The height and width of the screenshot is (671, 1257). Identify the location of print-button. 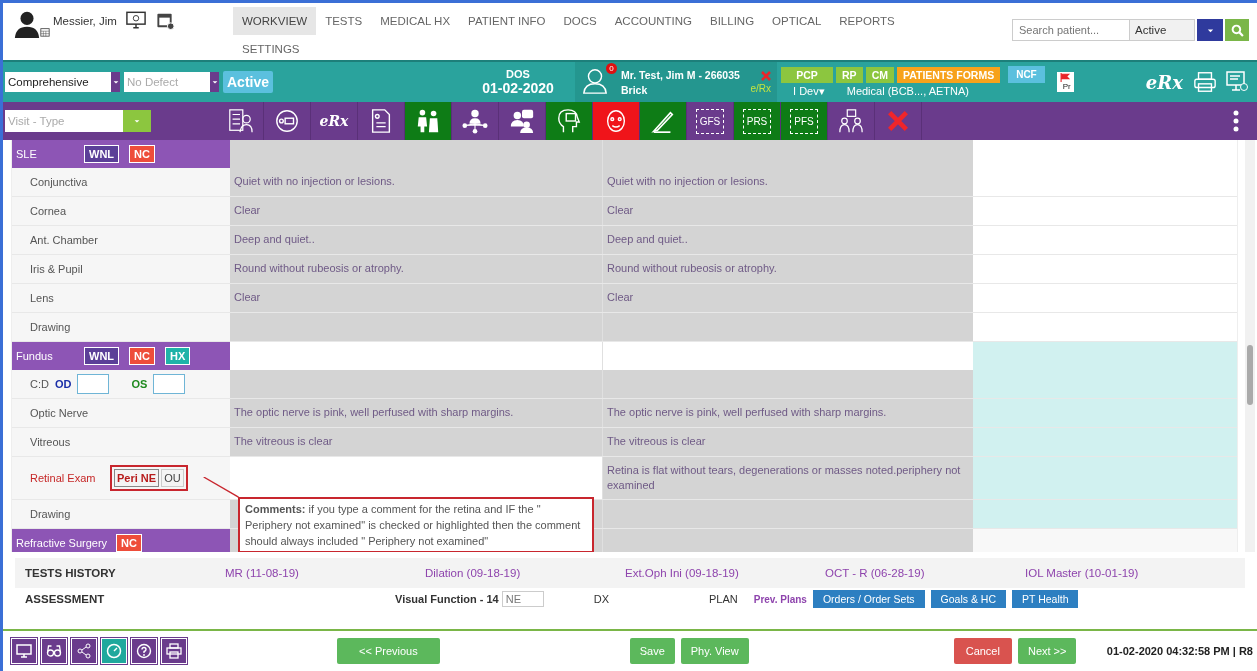
(174, 651).